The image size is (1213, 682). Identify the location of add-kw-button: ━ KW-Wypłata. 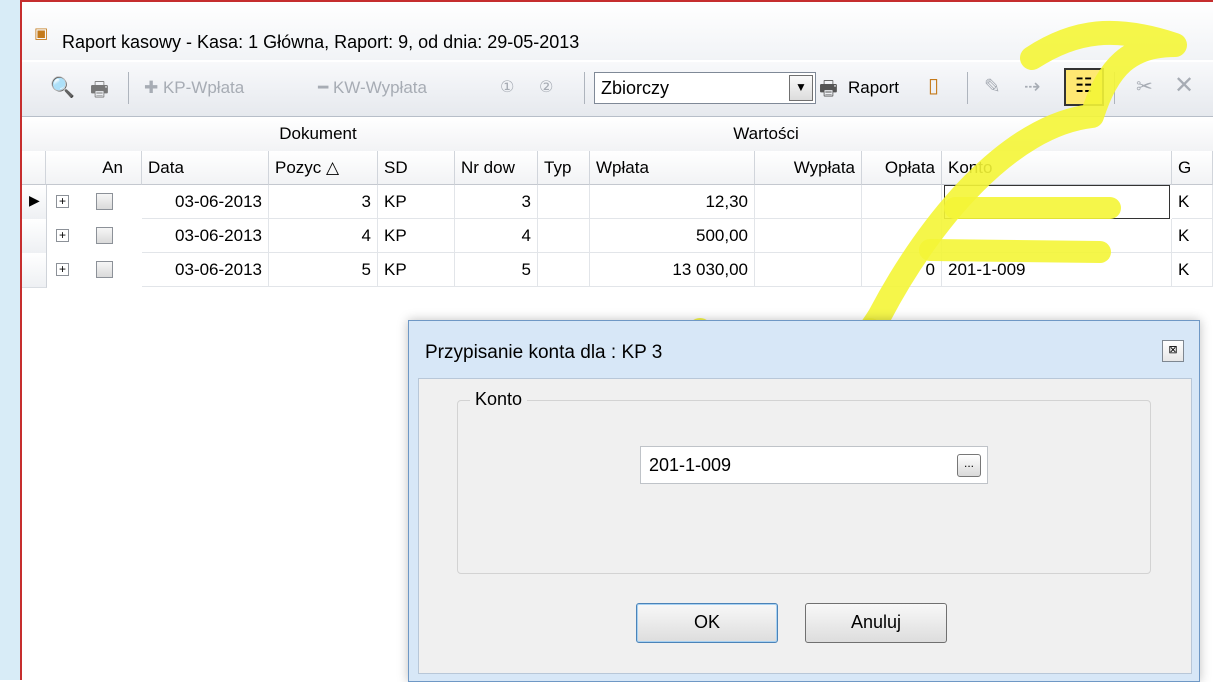
(372, 88).